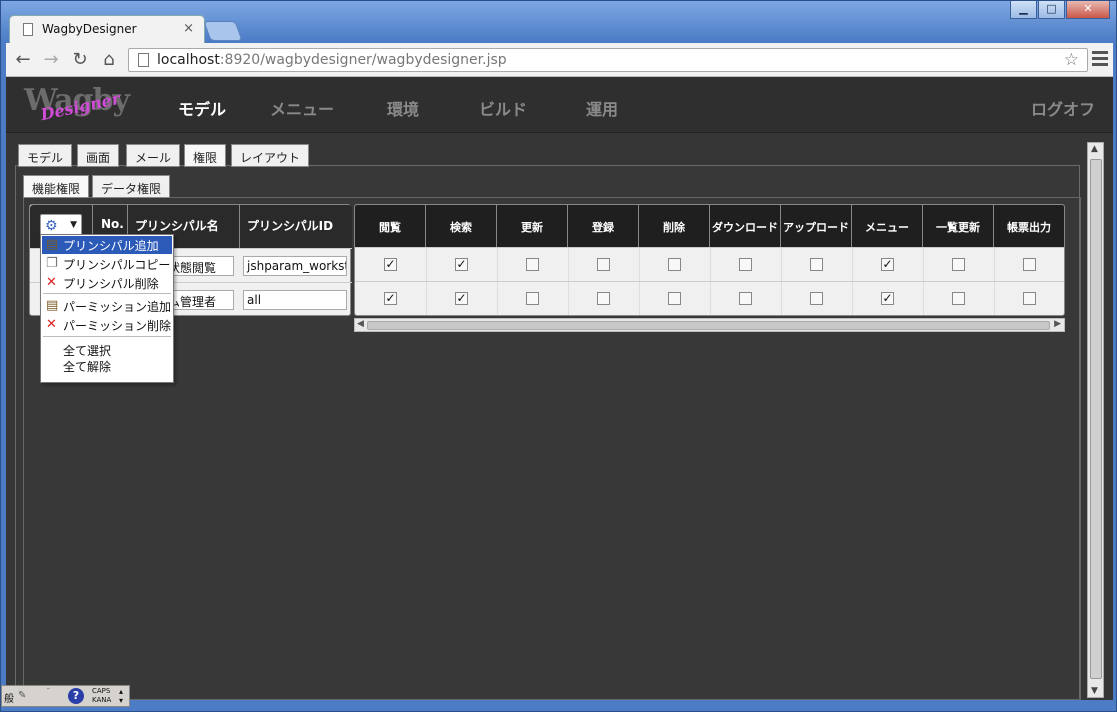 The width and height of the screenshot is (1117, 712). I want to click on permission-grid: 閲覧 検索 更新 登録 削除 ダウンロード アップロード メニュー 一覧更新 帳票出力 ✓ ✓ ✓ ✓ ✓ ✓, so click(709, 260).